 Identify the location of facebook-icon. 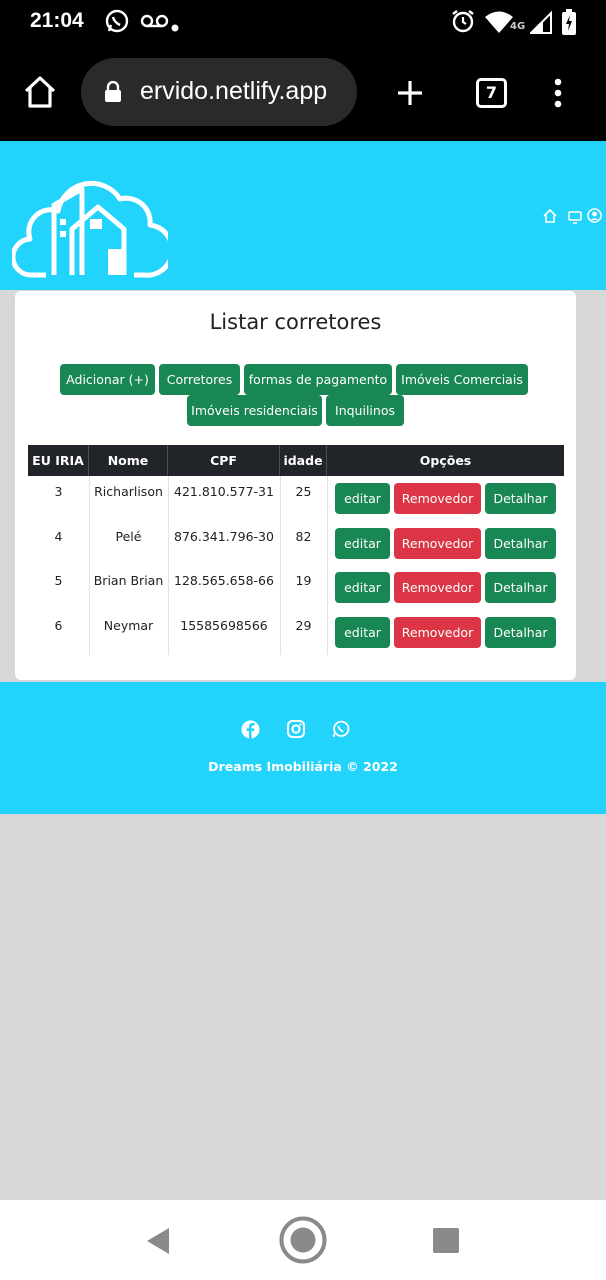
(250, 731).